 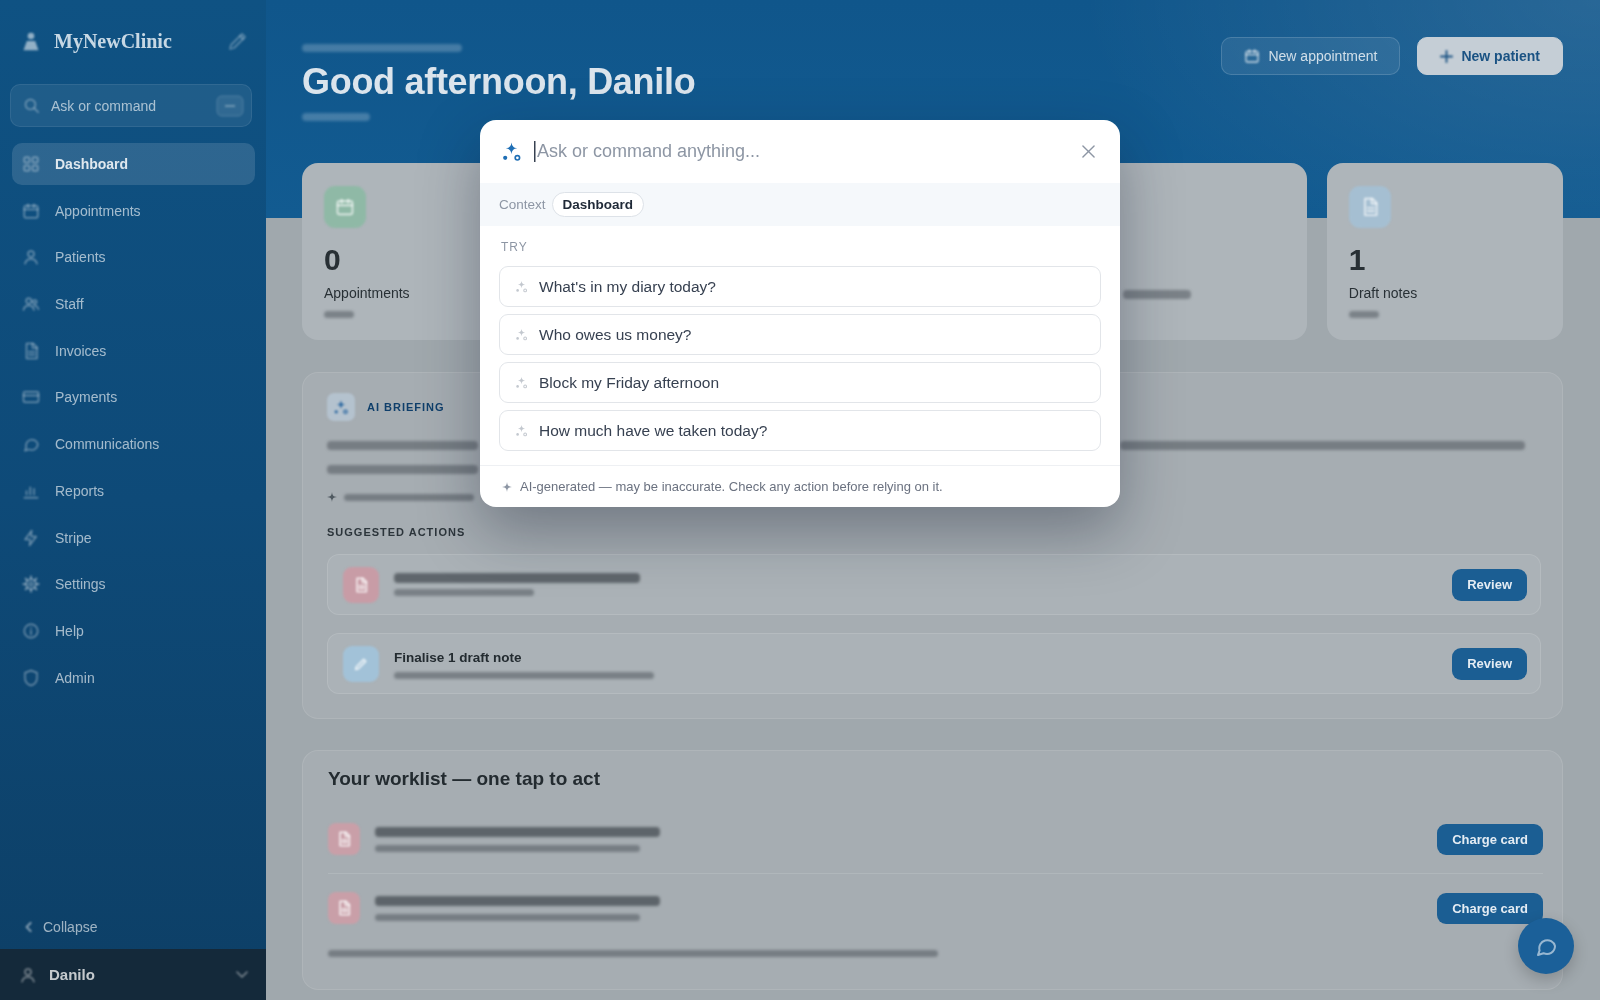 What do you see at coordinates (133, 490) in the screenshot?
I see `nav-item: Reports` at bounding box center [133, 490].